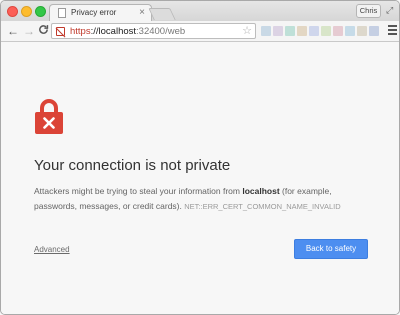  What do you see at coordinates (200, 11) in the screenshot?
I see `tab-strip: Privacy error × Chris ⤢` at bounding box center [200, 11].